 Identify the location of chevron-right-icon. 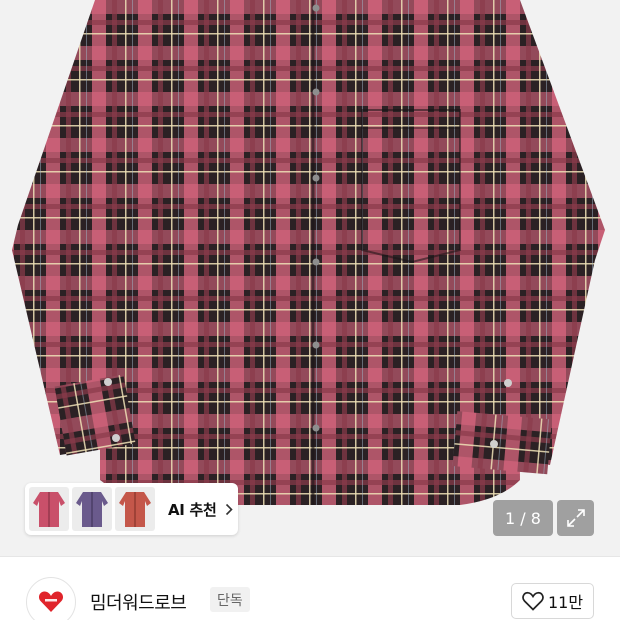
(229, 509).